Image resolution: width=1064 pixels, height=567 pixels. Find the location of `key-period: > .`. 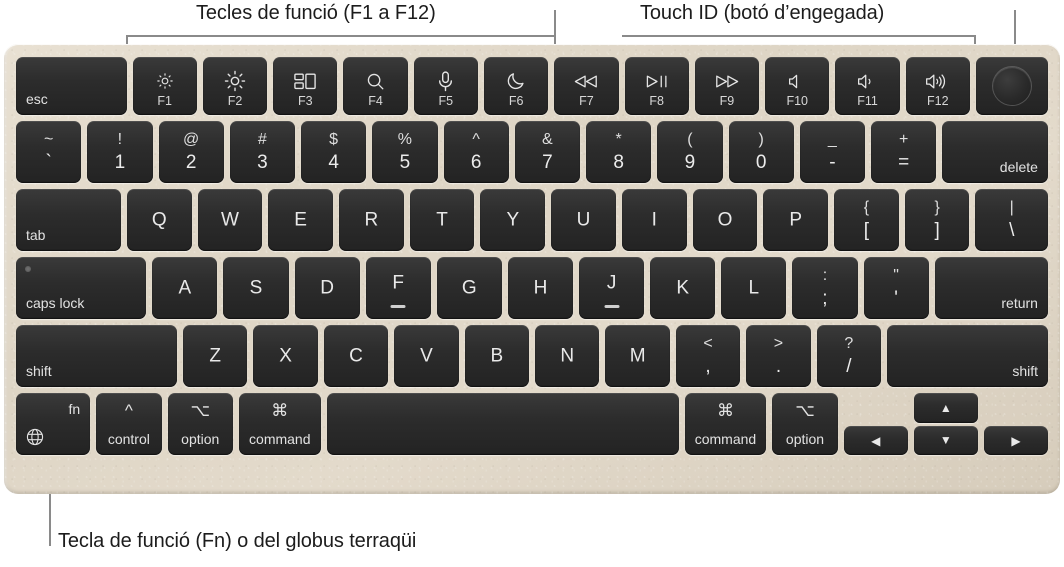

key-period: > . is located at coordinates (778, 356).